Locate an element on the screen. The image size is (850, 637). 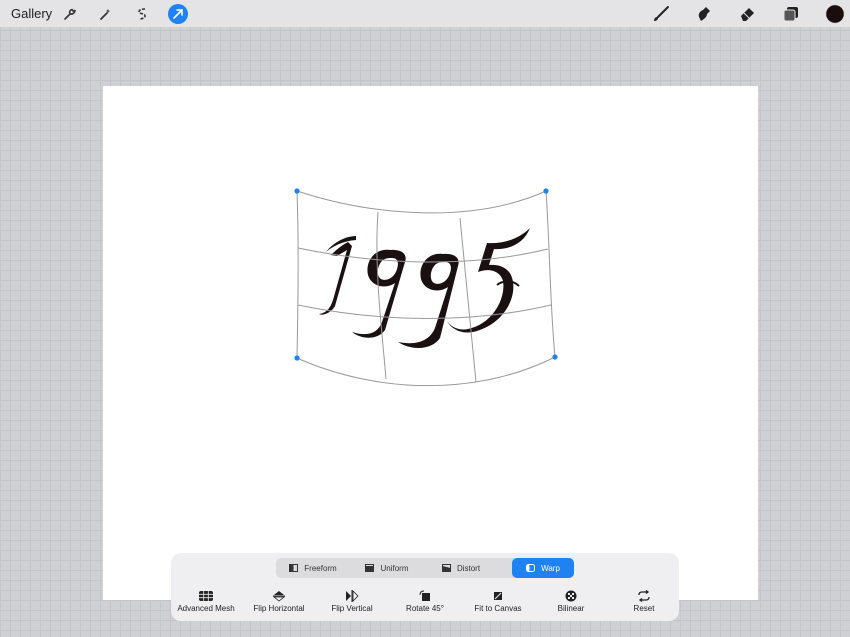
flip-vertical-icon is located at coordinates (352, 596).